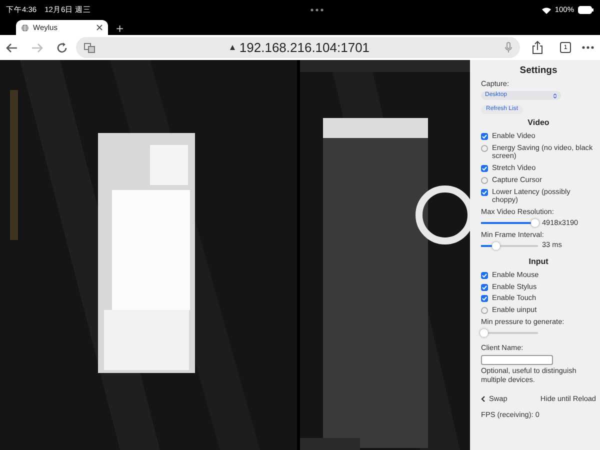 This screenshot has height=450, width=600. What do you see at coordinates (317, 10) in the screenshot?
I see `multitask-dots-icon` at bounding box center [317, 10].